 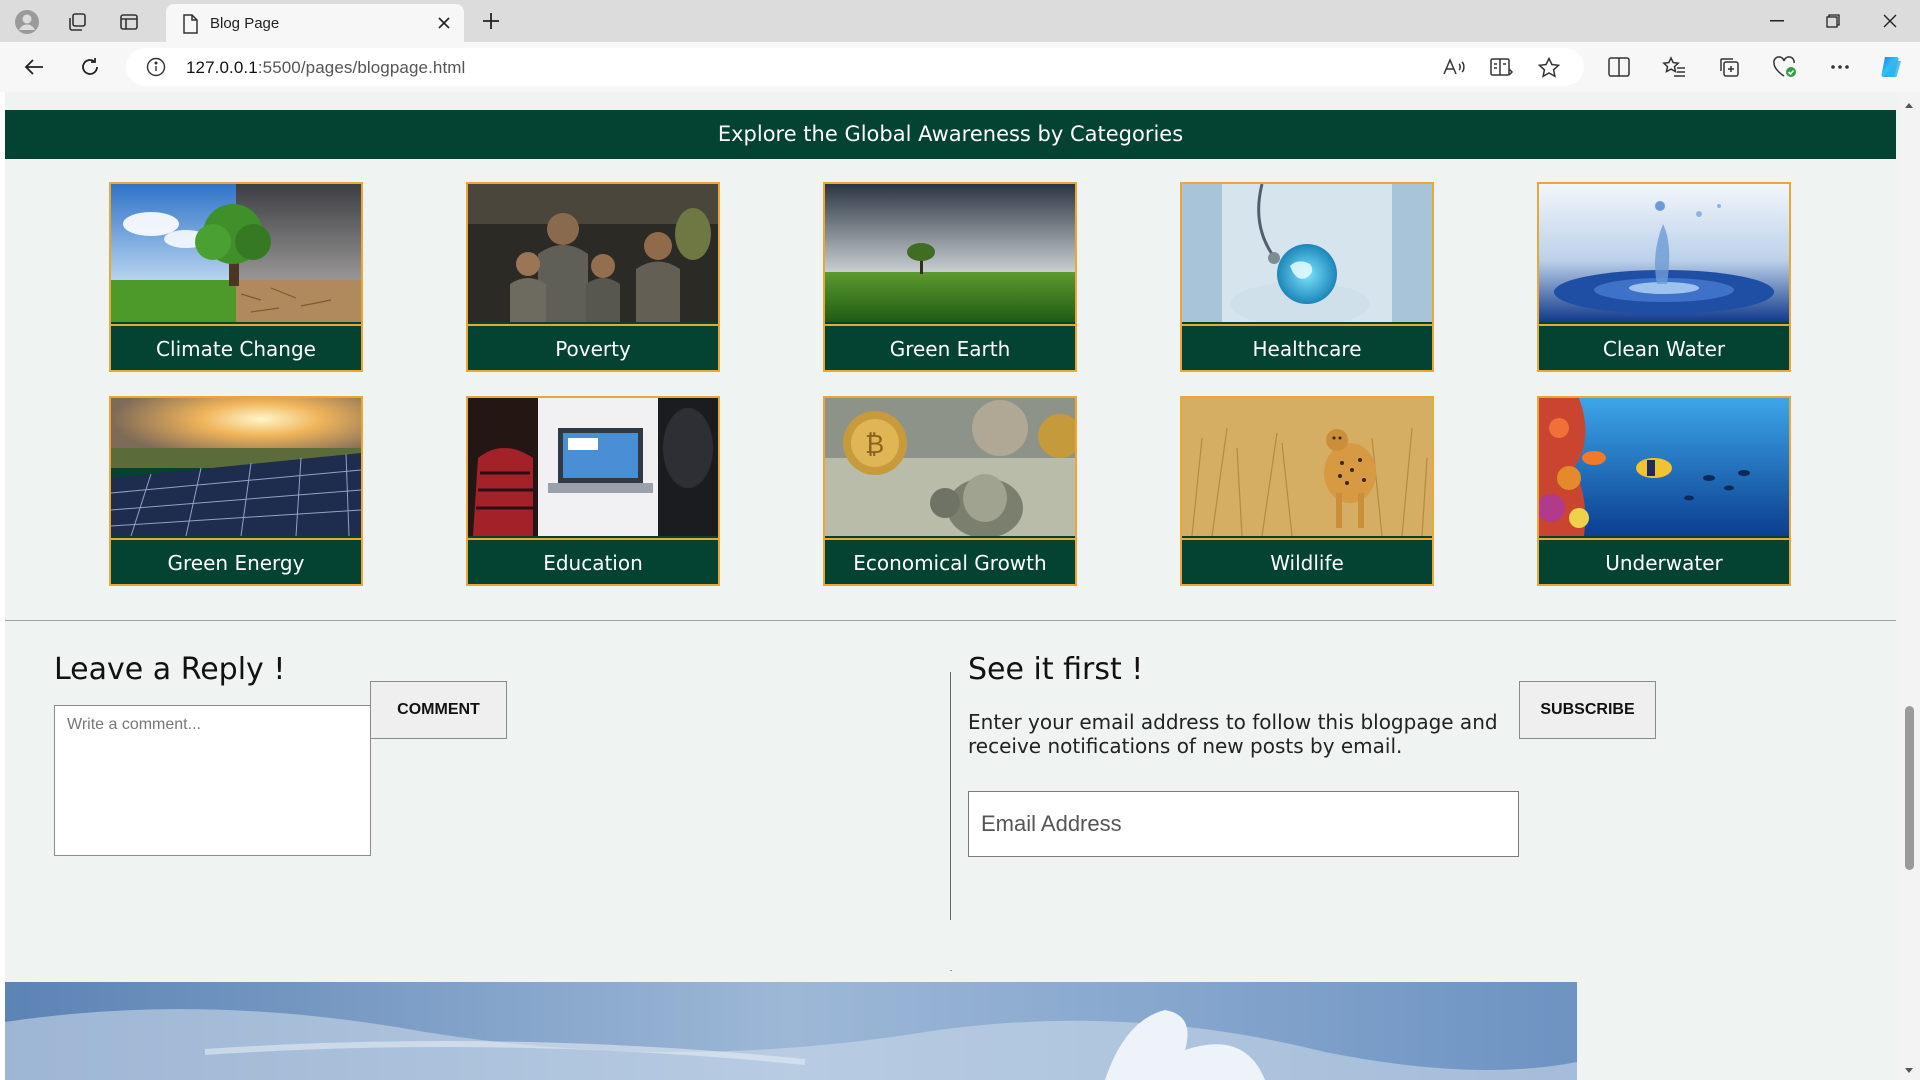 What do you see at coordinates (129, 22) in the screenshot?
I see `vertical-tabs-icon` at bounding box center [129, 22].